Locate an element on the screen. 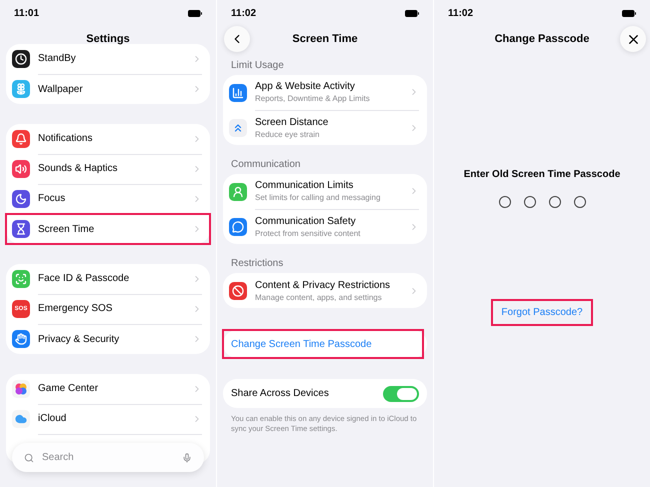 Image resolution: width=650 pixels, height=487 pixels. row-detail: Reduce eye strain is located at coordinates (287, 134).